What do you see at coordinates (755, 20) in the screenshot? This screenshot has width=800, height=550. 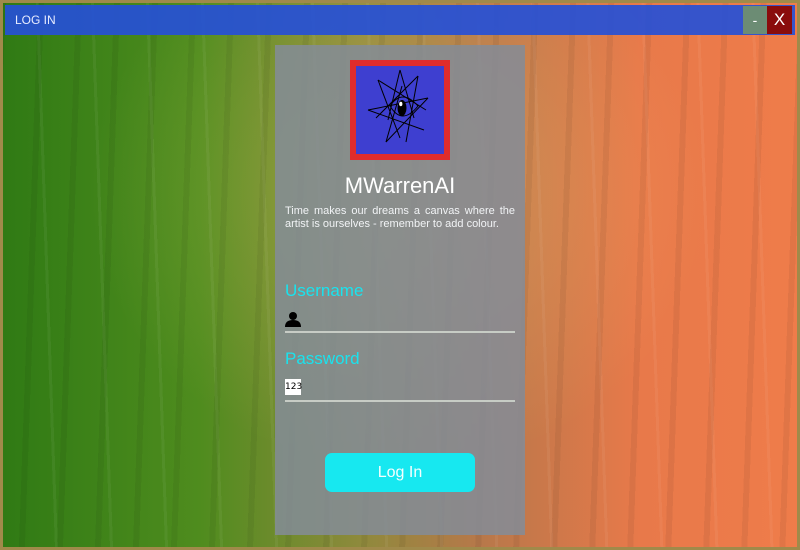 I see `minimize-button: -` at bounding box center [755, 20].